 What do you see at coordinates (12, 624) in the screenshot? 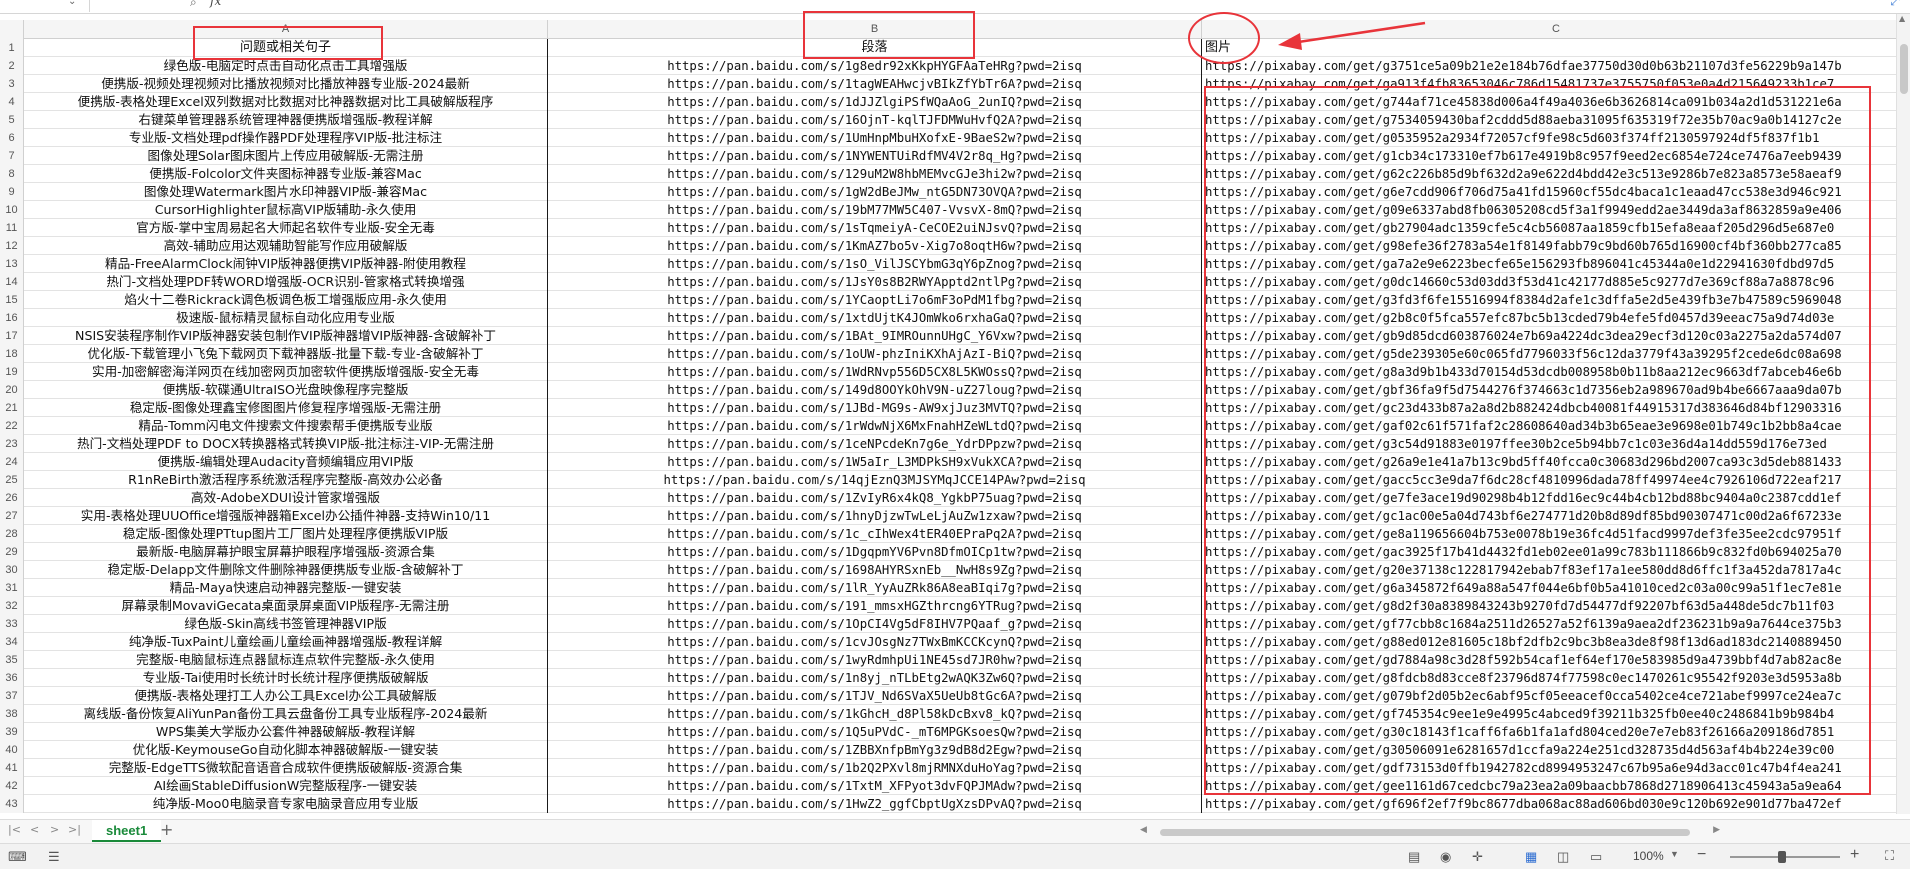
I see `row-number: 33` at bounding box center [12, 624].